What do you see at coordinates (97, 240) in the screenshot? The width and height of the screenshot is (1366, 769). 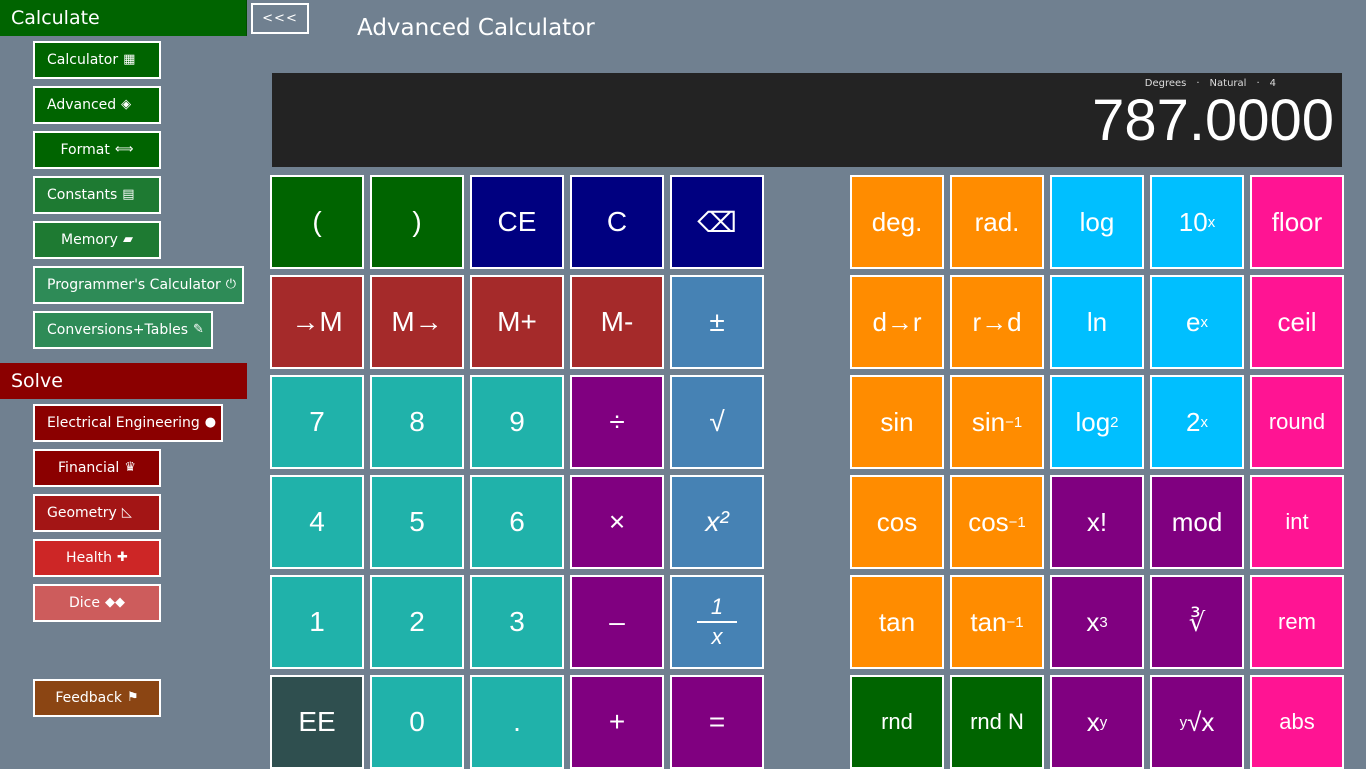 I see `nav-memory-button: Memory ▰` at bounding box center [97, 240].